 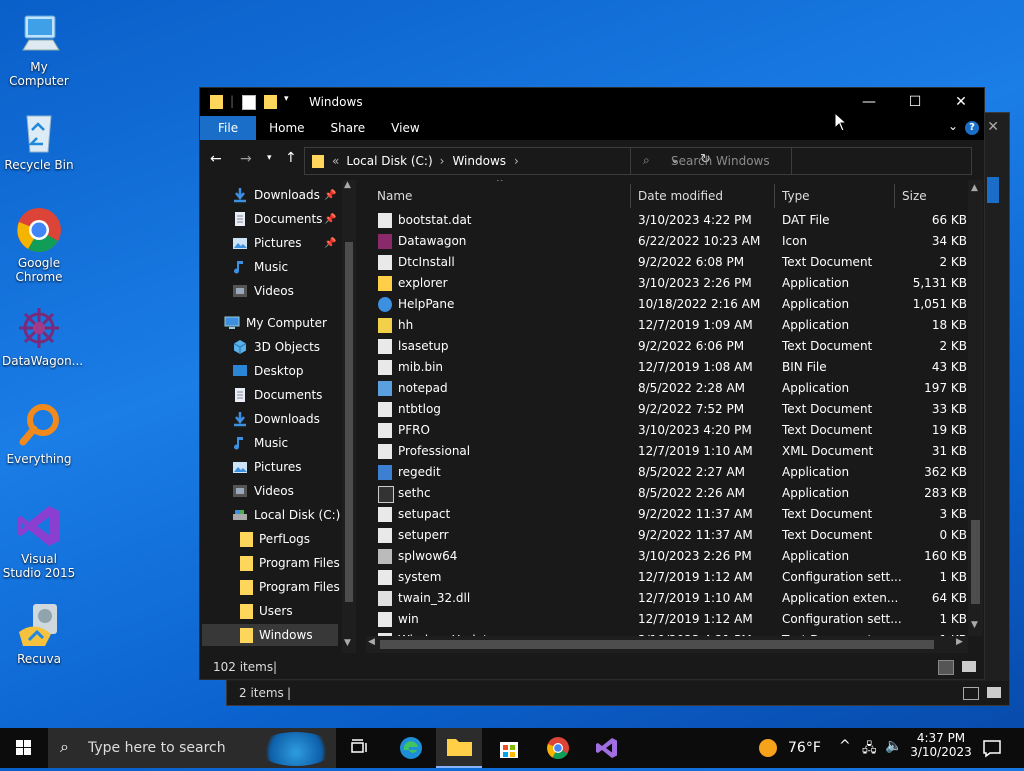 What do you see at coordinates (39, 245) in the screenshot?
I see `desktop-icon-chrome: Google Chrome` at bounding box center [39, 245].